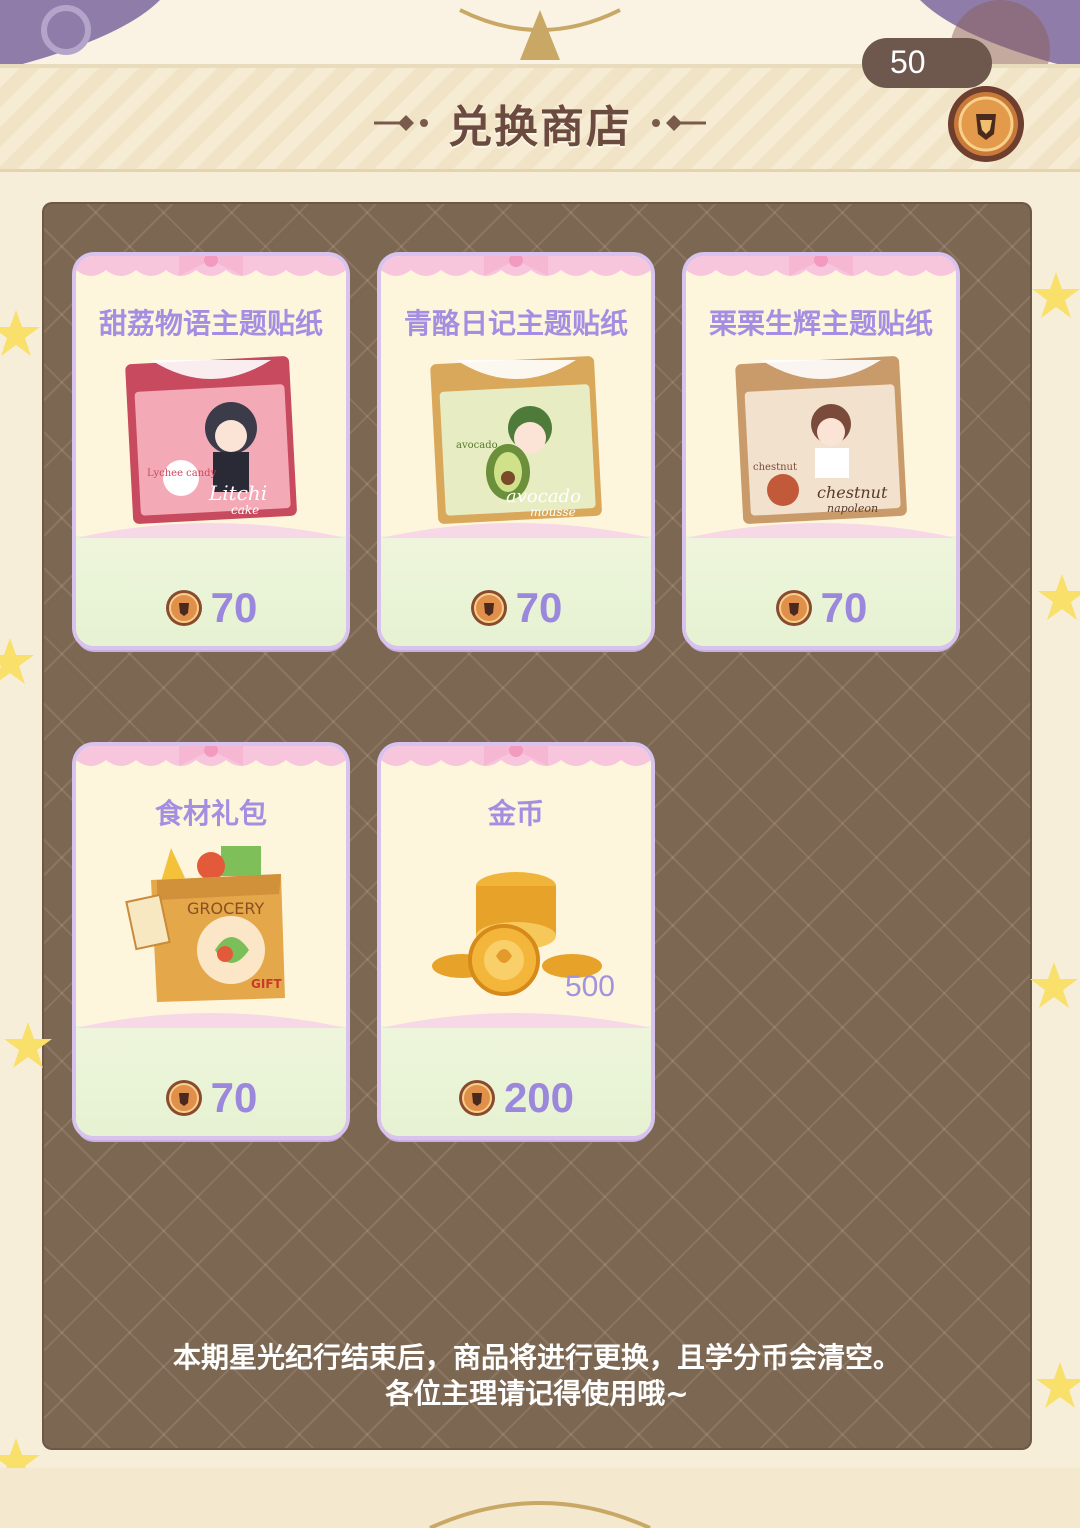 The image size is (1080, 1528). I want to click on currency-counter: 50, so click(927, 63).